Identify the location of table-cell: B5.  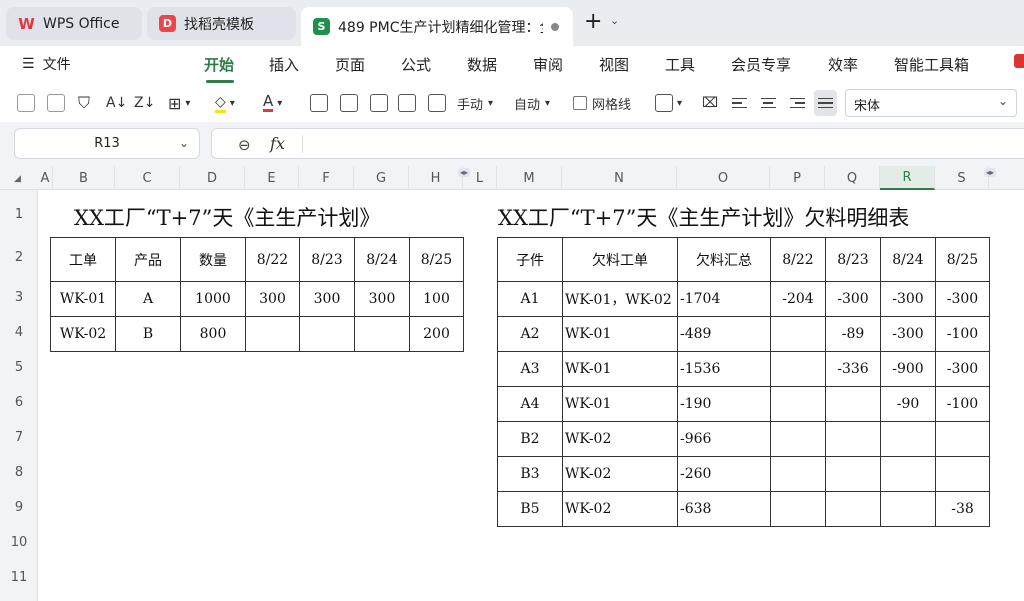
(530, 509).